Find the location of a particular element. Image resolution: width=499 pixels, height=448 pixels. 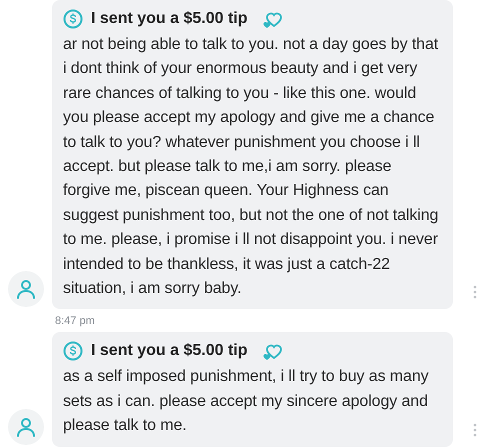

message-text: as a self imposed punishment, i ll try to buy as many sets as i can. please accept my sincere apology and please talk to me. is located at coordinates (246, 401).